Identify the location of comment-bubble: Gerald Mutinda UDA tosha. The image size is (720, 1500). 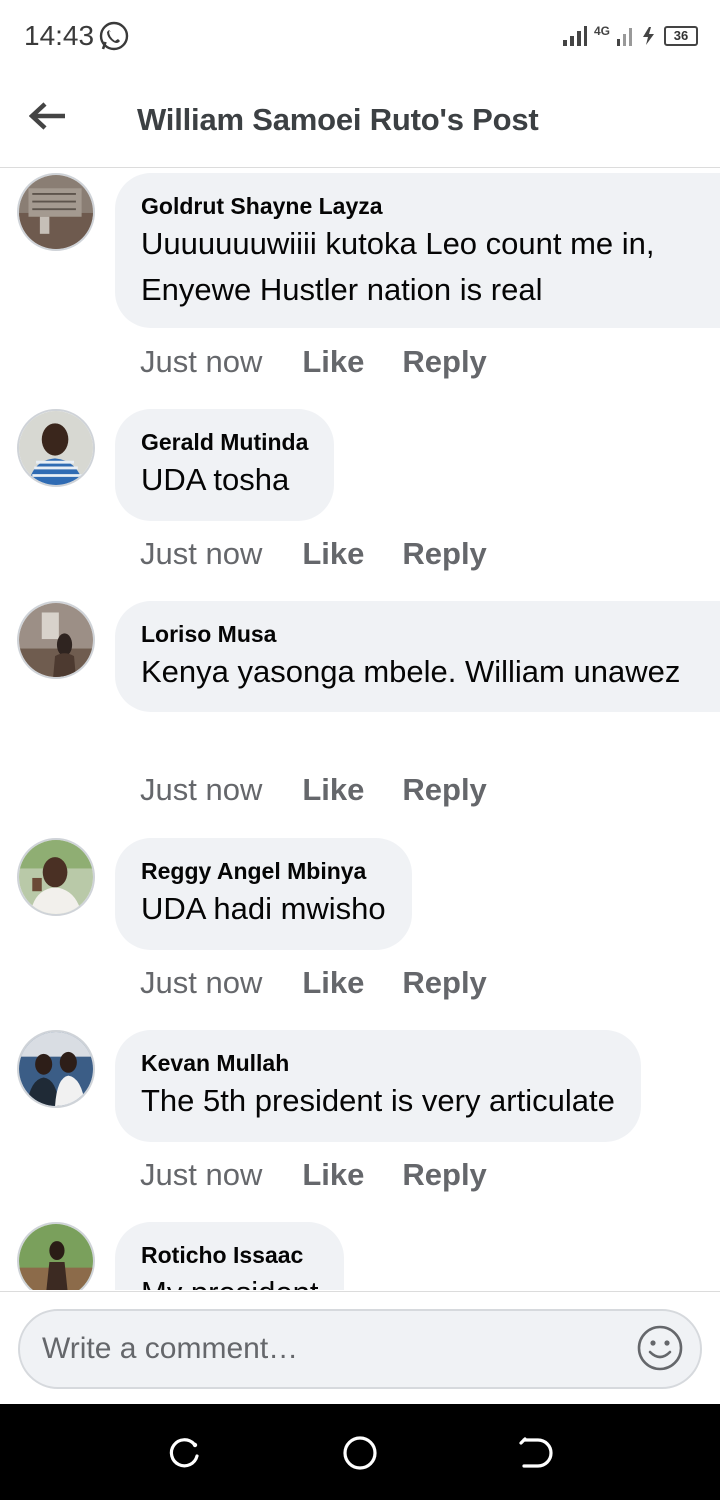
(225, 465).